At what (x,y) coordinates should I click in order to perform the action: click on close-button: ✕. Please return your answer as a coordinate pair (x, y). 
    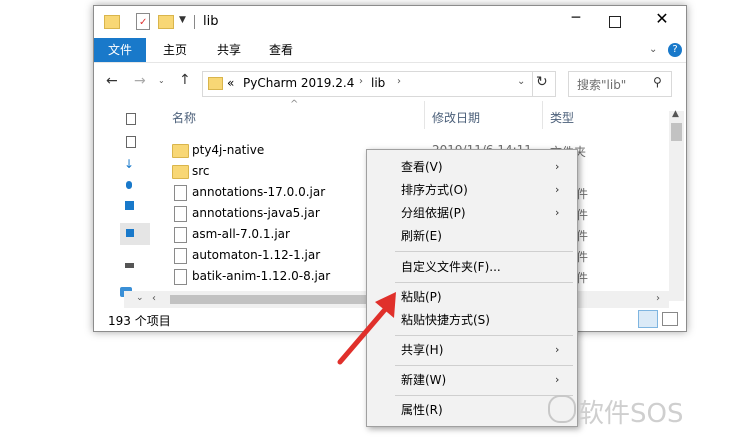
    Looking at the image, I should click on (662, 18).